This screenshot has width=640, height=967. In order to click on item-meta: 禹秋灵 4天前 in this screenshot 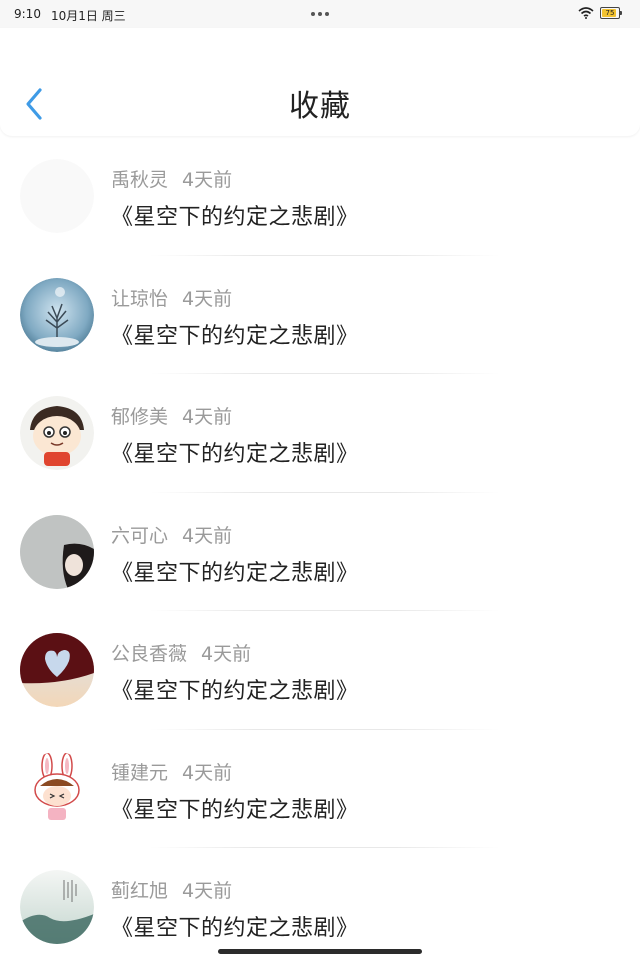, I will do `click(171, 178)`.